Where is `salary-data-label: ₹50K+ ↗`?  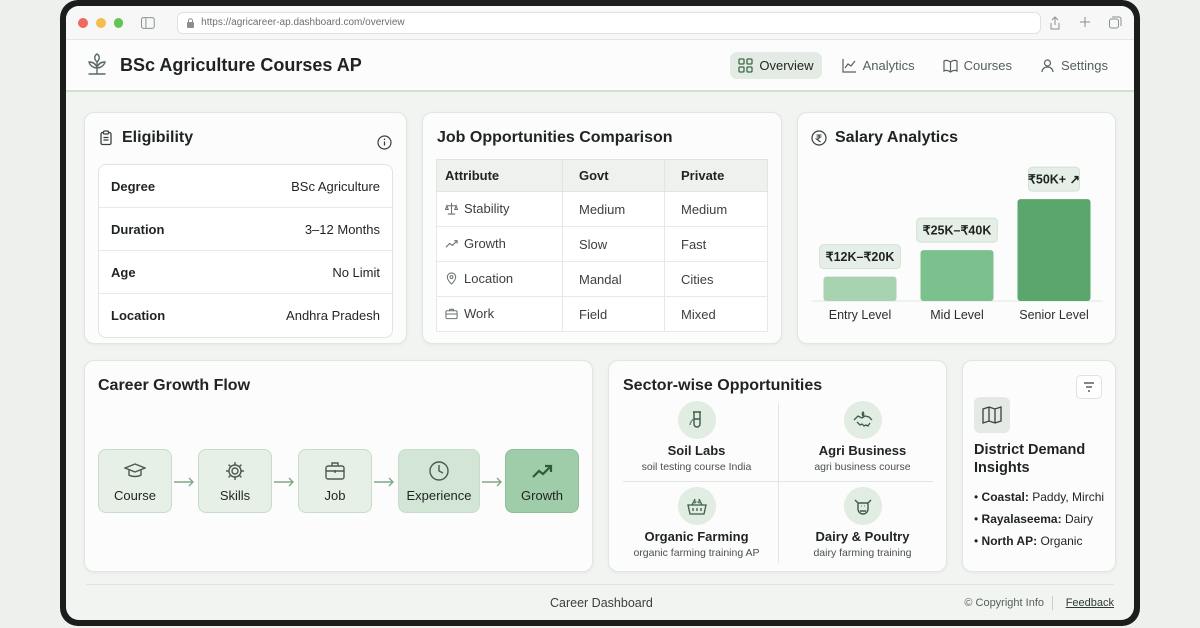
salary-data-label: ₹50K+ ↗ is located at coordinates (1054, 180).